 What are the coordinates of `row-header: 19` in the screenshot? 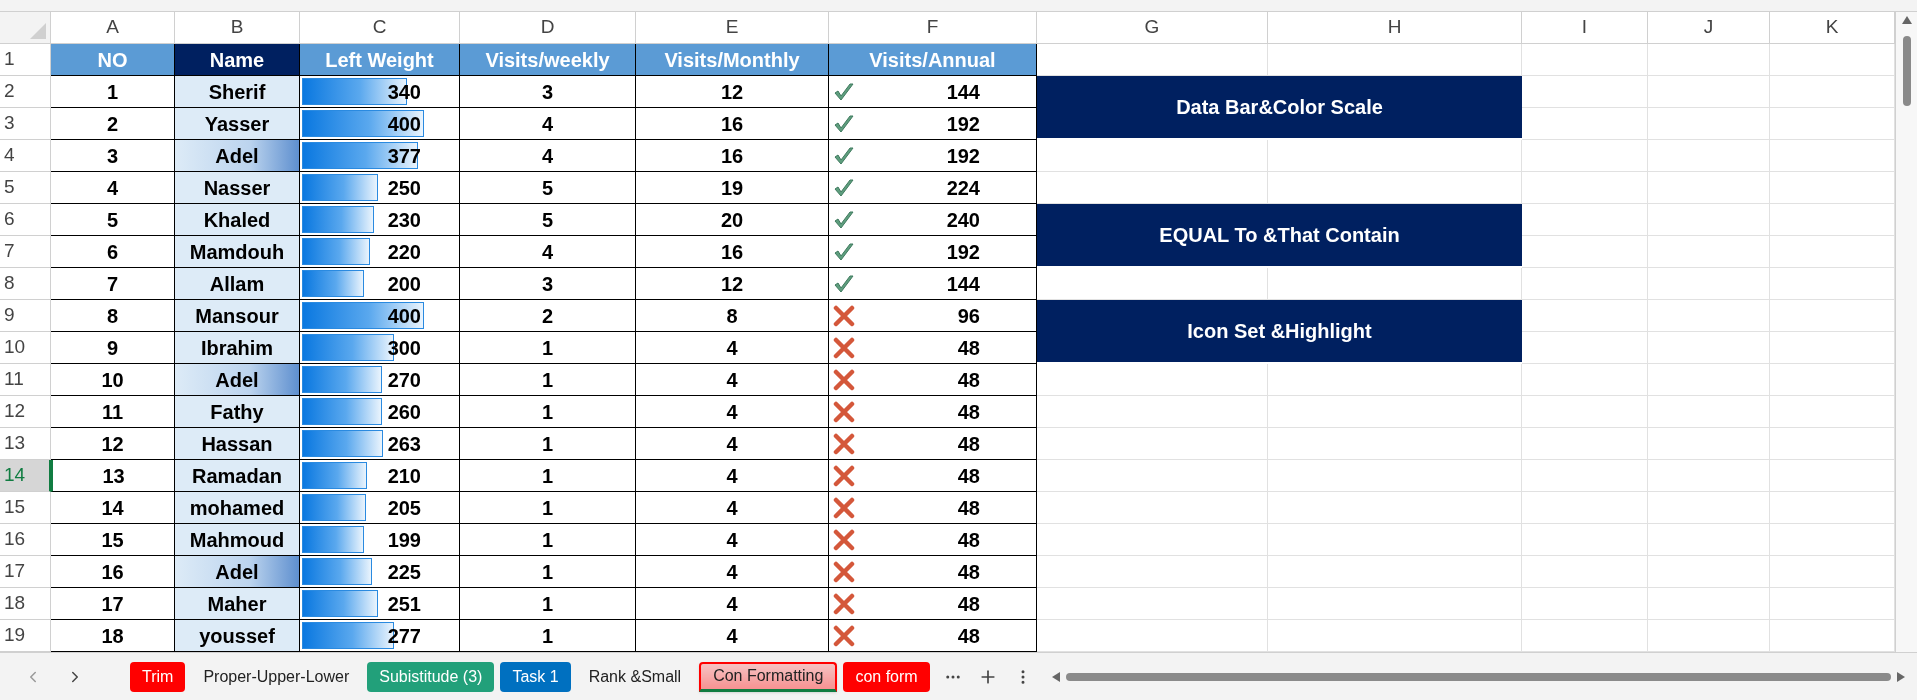 It's located at (25, 636).